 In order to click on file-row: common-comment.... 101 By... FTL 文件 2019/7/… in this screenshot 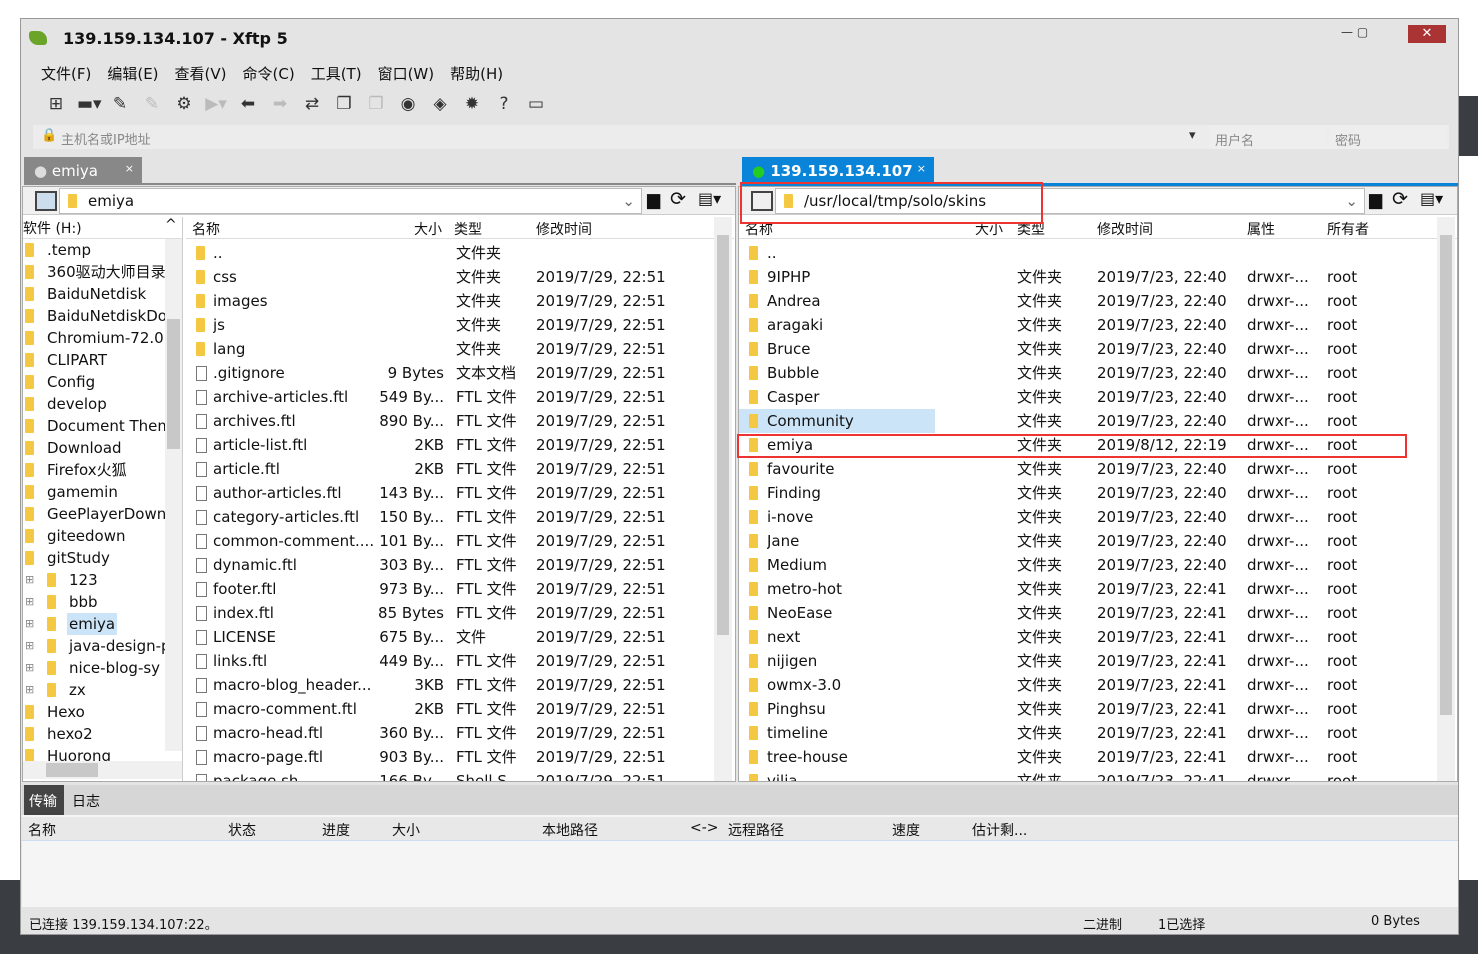, I will do `click(450, 541)`.